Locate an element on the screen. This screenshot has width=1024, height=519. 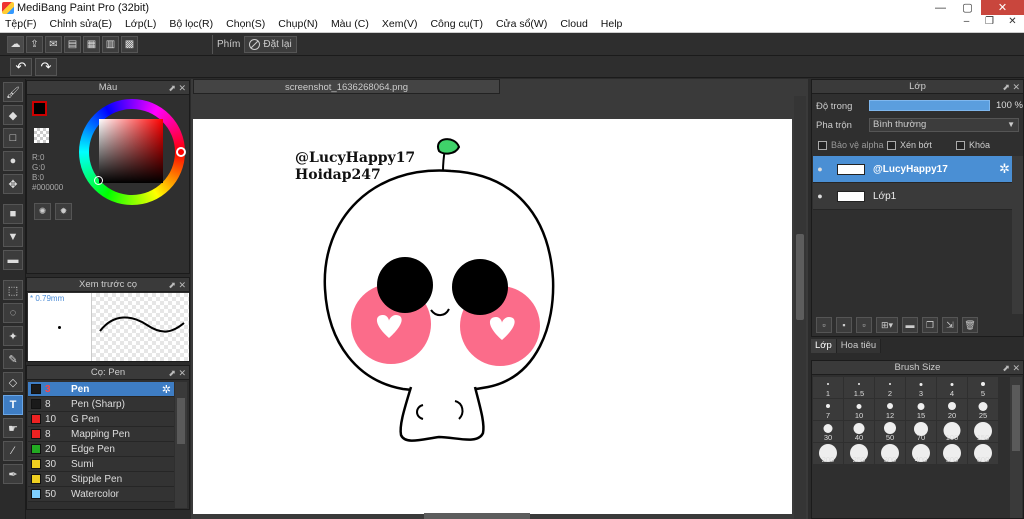
menu-file: Tệp(F) is located at coordinates (21, 24).